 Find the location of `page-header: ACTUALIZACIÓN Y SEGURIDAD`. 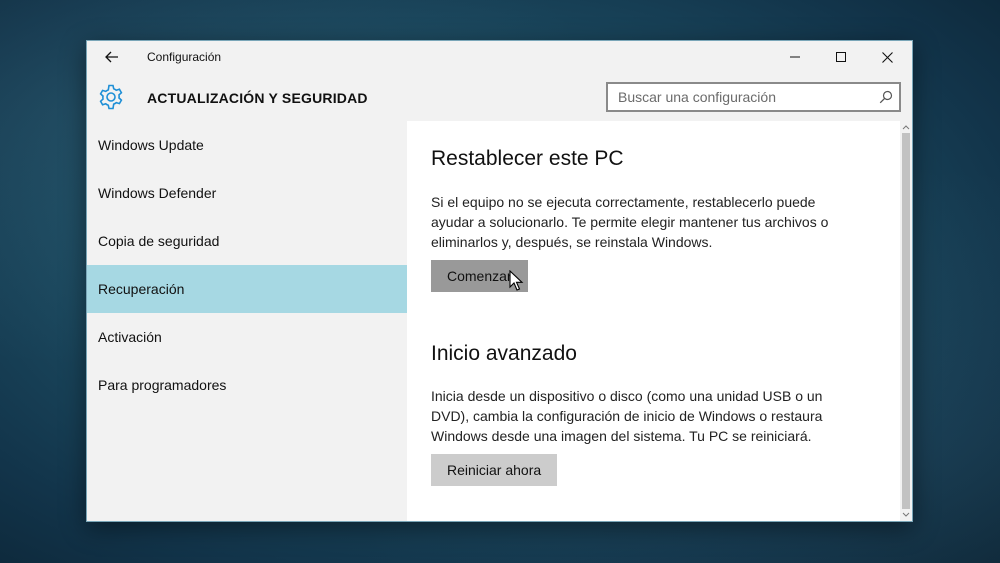

page-header: ACTUALIZACIÓN Y SEGURIDAD is located at coordinates (499, 97).